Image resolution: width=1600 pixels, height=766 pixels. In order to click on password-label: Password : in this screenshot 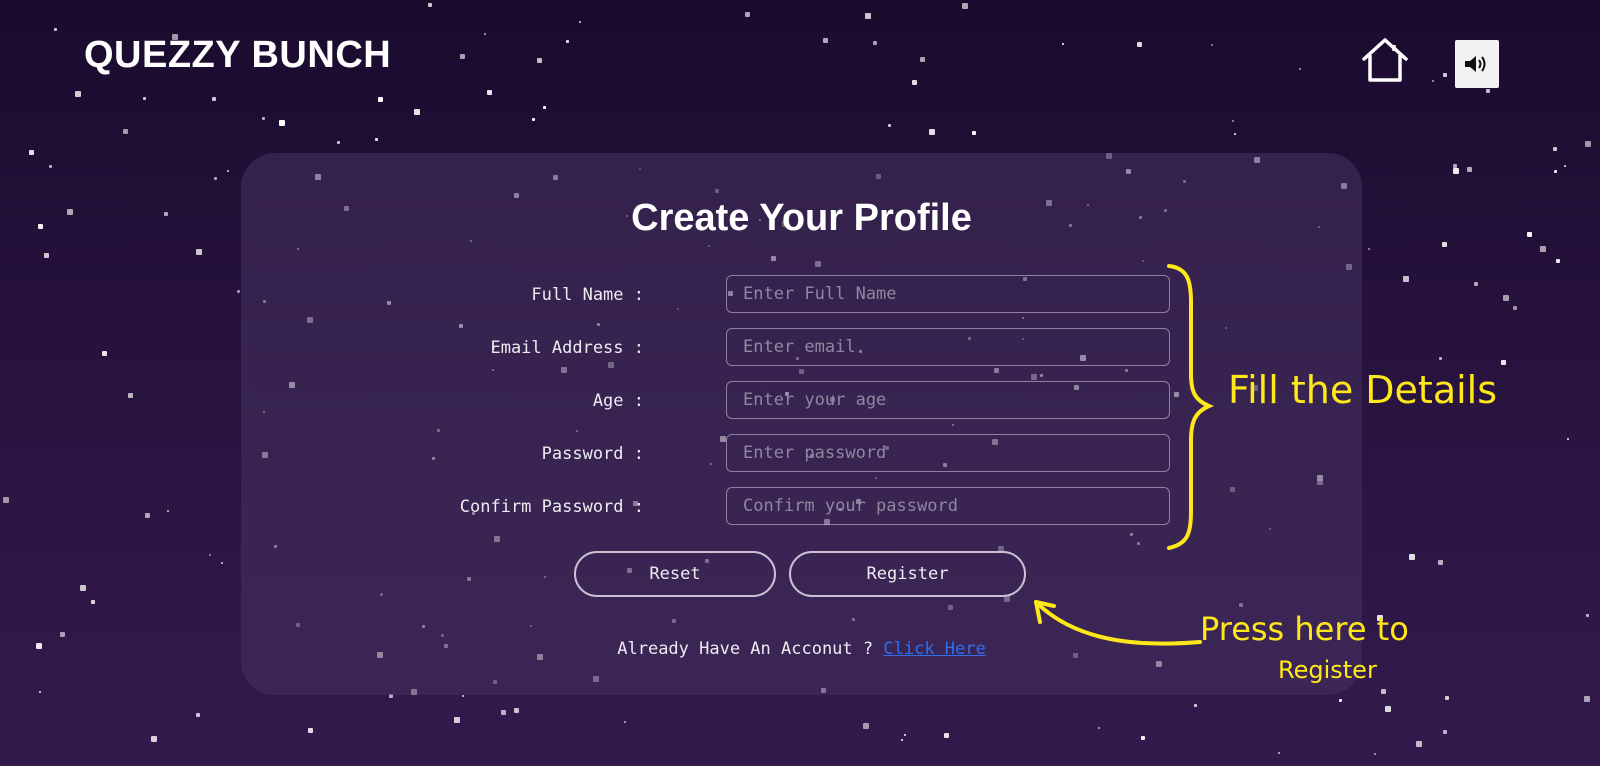, I will do `click(592, 454)`.